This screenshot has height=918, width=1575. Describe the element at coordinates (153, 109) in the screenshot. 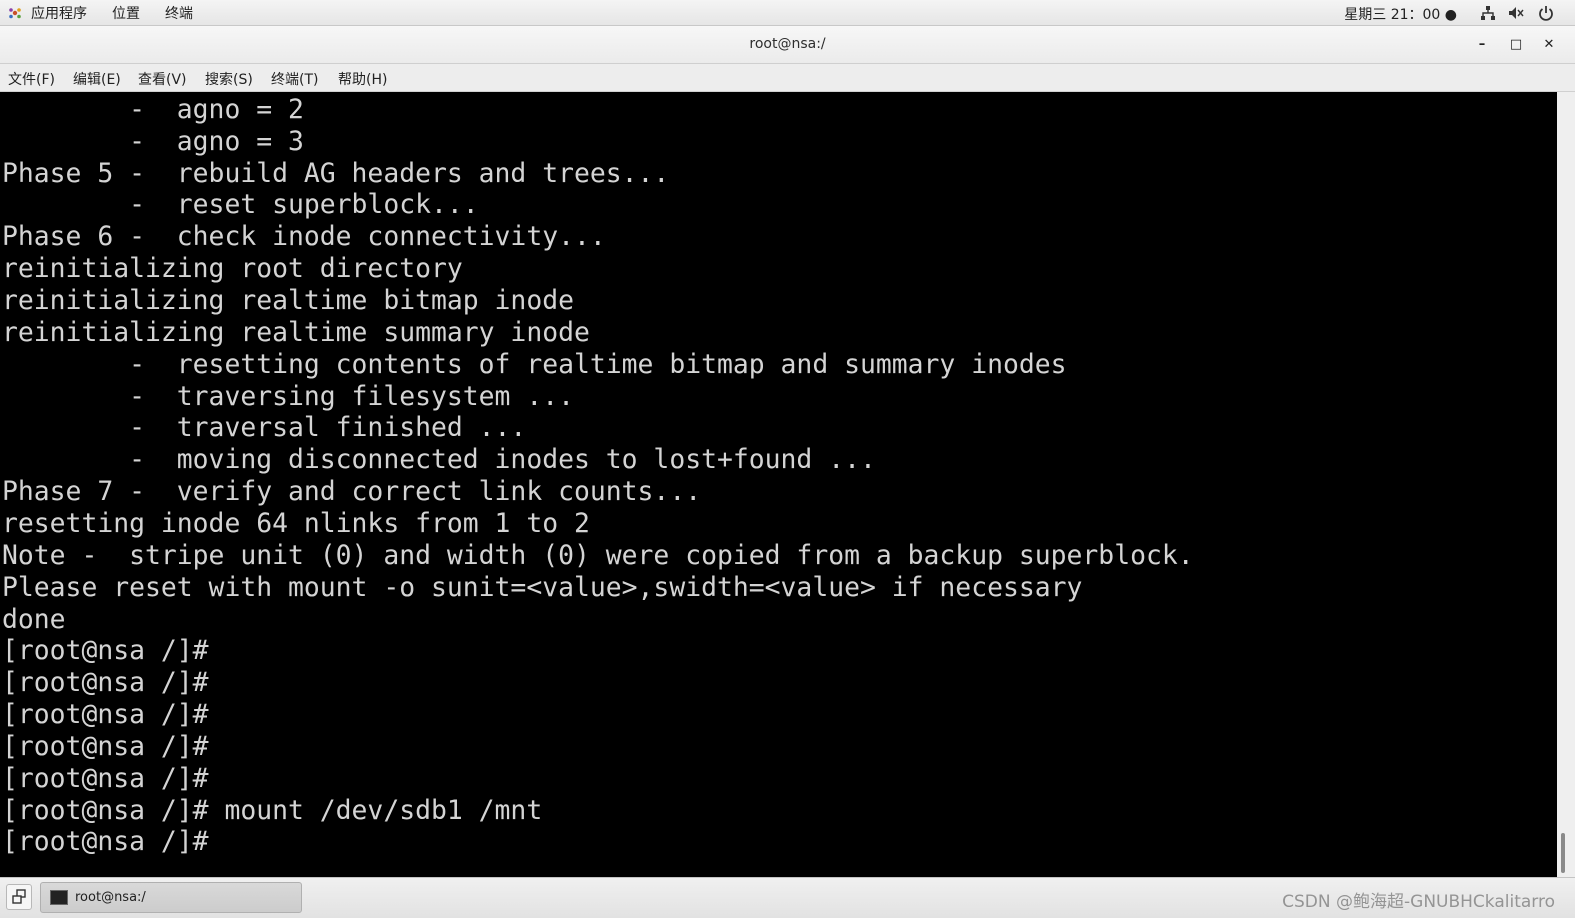

I see `terminal-line: - agno = 2` at that location.